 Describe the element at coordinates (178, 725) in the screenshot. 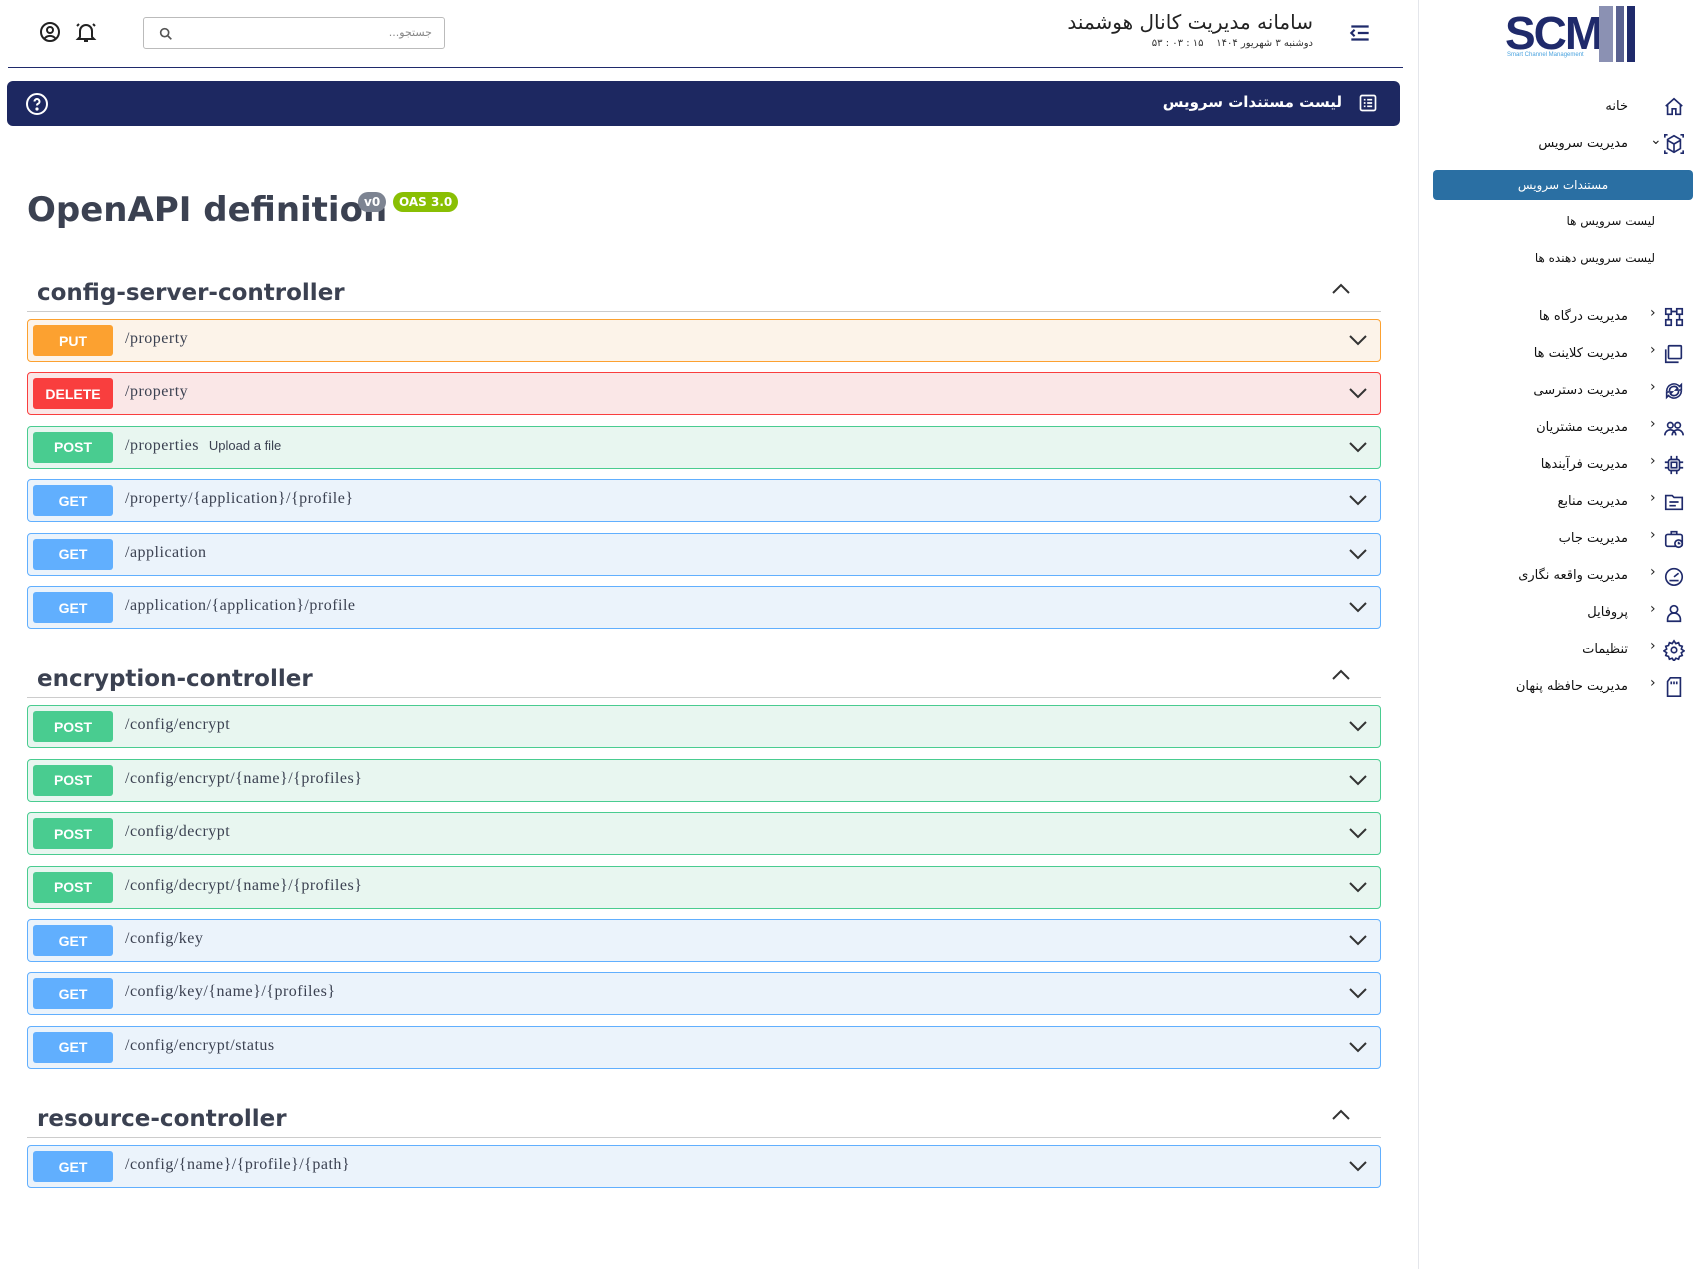

I see `path-text: /config/encrypt` at that location.